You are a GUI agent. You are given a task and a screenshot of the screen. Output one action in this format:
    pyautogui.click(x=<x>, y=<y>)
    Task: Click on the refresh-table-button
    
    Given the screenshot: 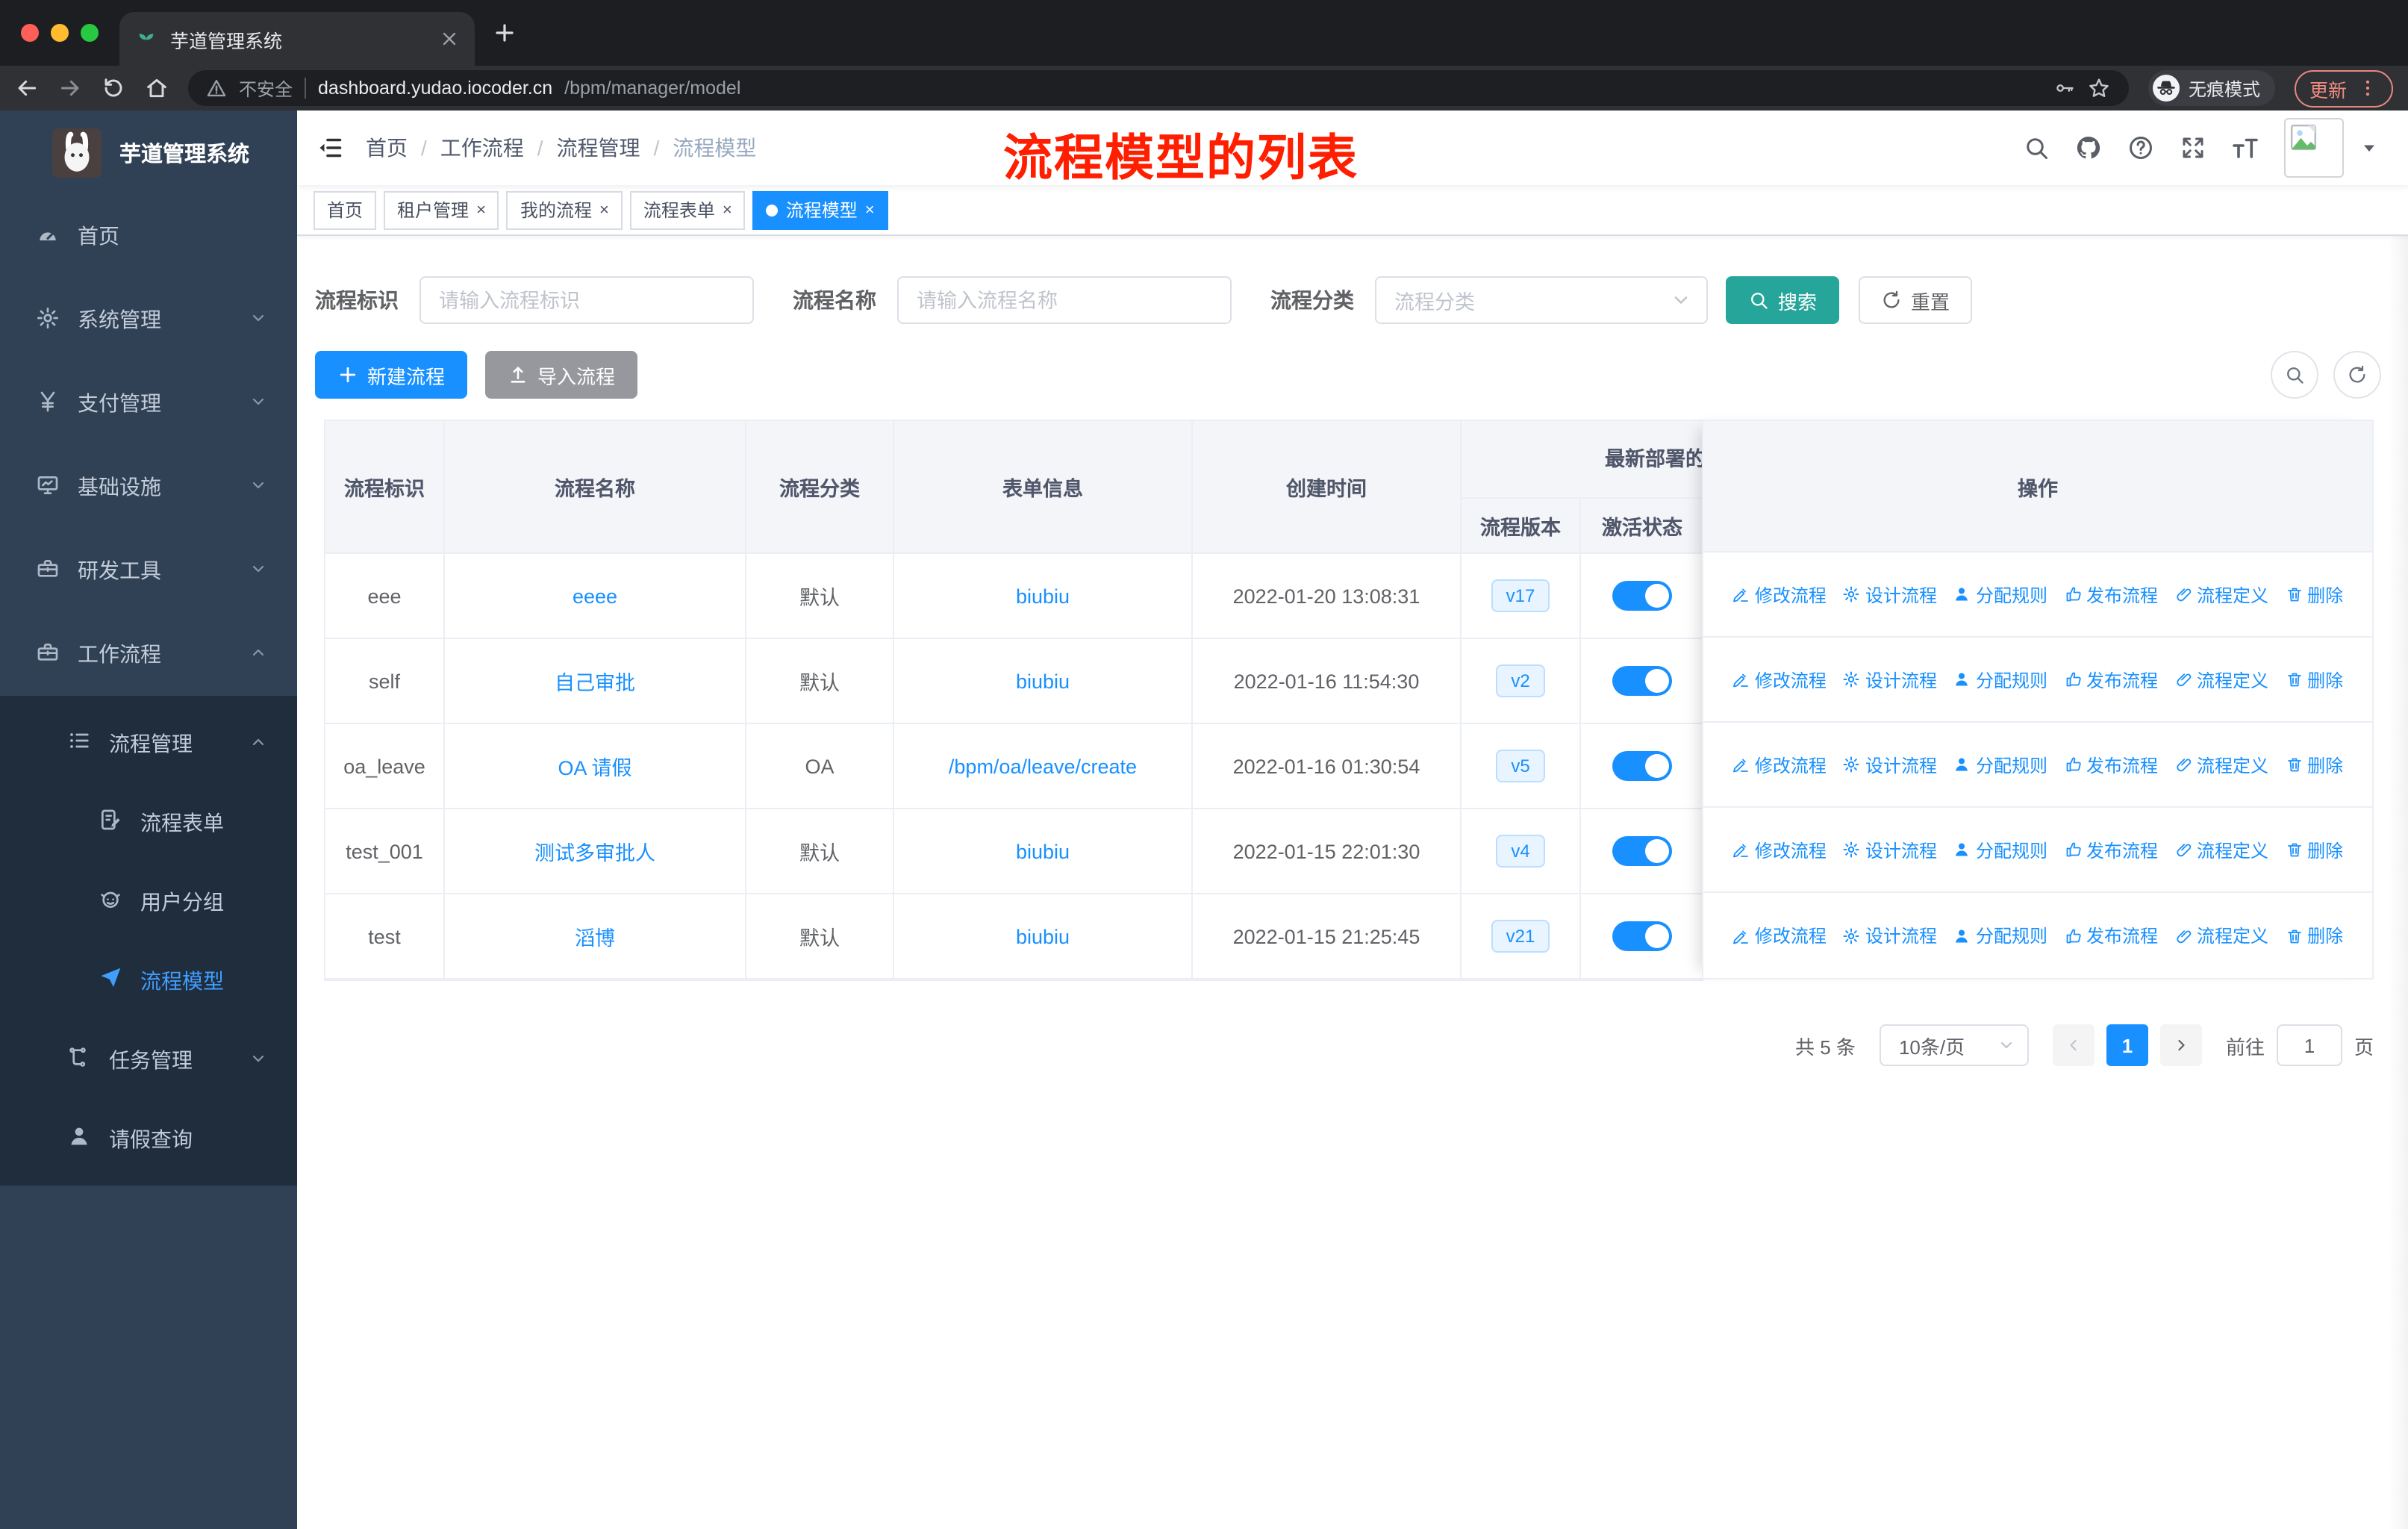 What is the action you would take?
    pyautogui.click(x=2357, y=375)
    